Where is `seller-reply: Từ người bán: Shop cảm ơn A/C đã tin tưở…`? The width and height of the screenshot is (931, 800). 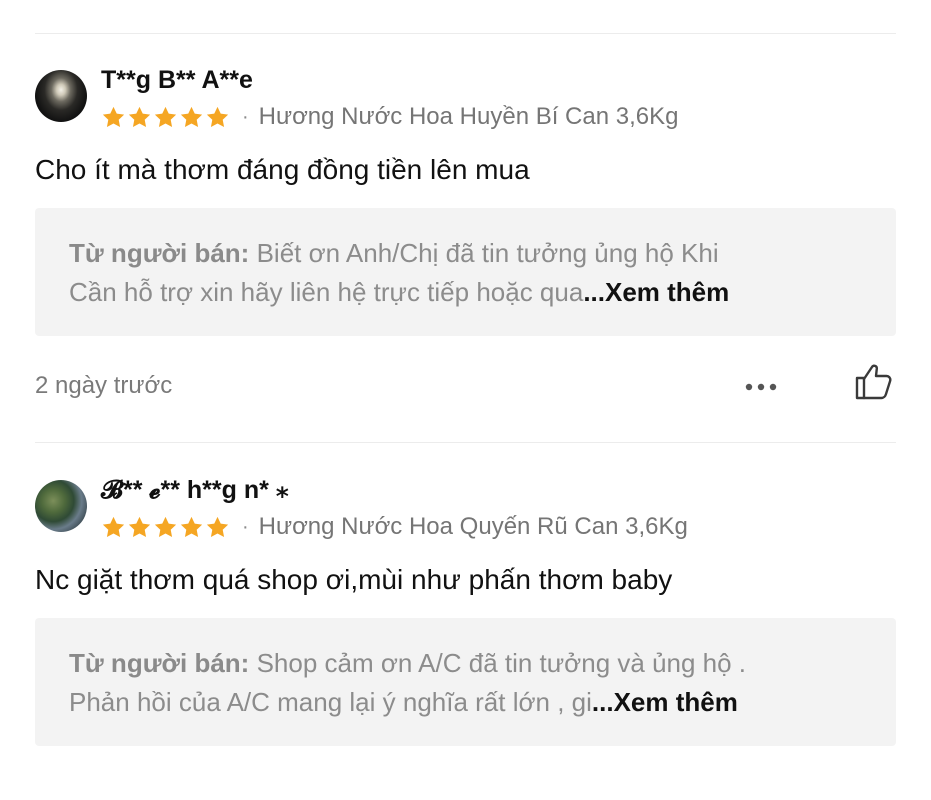 seller-reply: Từ người bán: Shop cảm ơn A/C đã tin tưở… is located at coordinates (465, 682).